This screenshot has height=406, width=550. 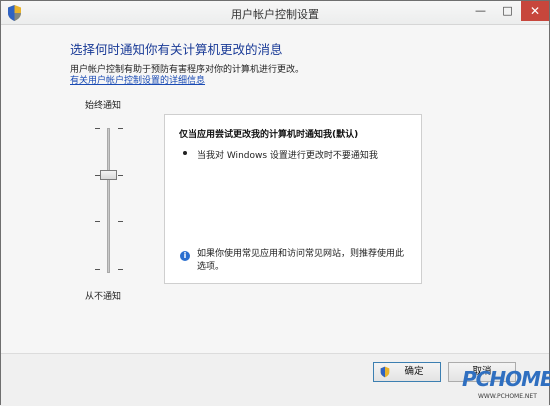 I want to click on watermark: PCHOME WWW.PCHOME.NET, so click(x=503, y=383).